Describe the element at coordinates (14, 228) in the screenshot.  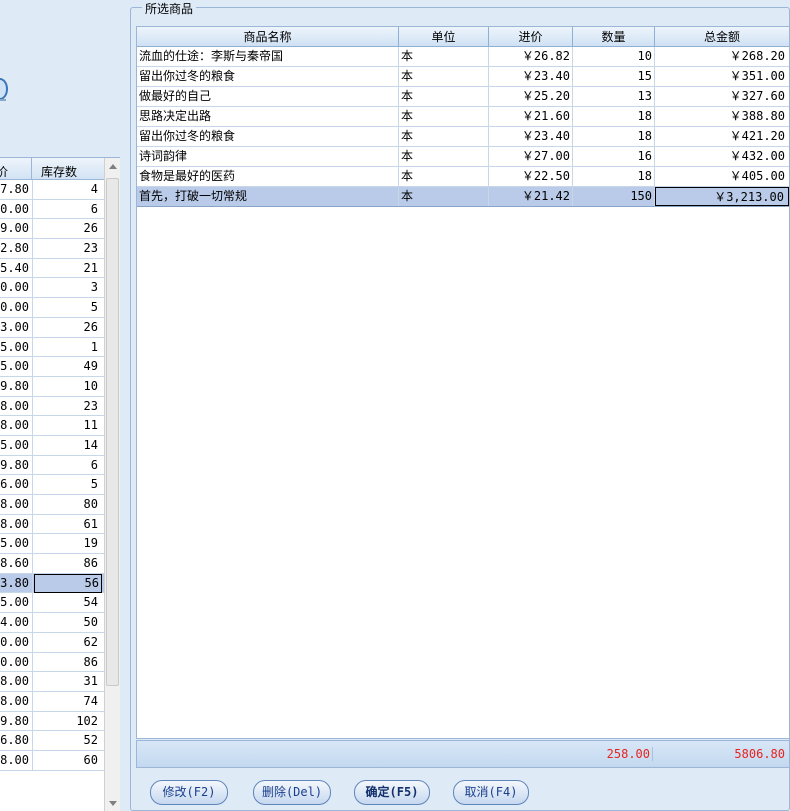
I see `price-cell: 9.00` at that location.